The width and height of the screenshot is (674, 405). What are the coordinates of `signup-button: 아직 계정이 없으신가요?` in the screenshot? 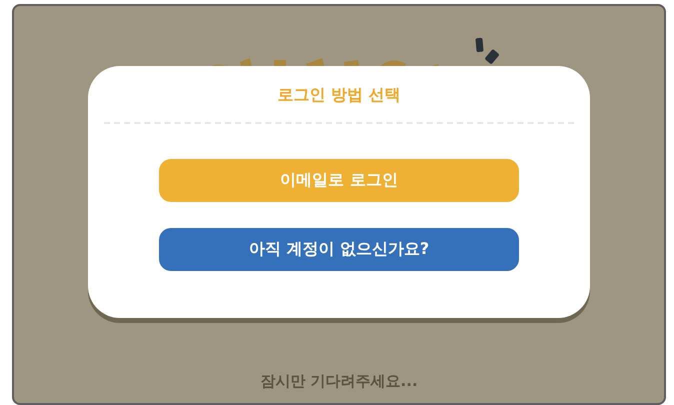 It's located at (339, 249).